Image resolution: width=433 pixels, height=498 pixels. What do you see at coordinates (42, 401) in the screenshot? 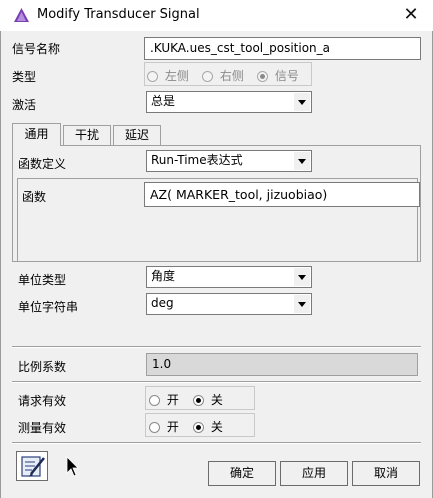
I see `request-valid-label: 请求有效` at bounding box center [42, 401].